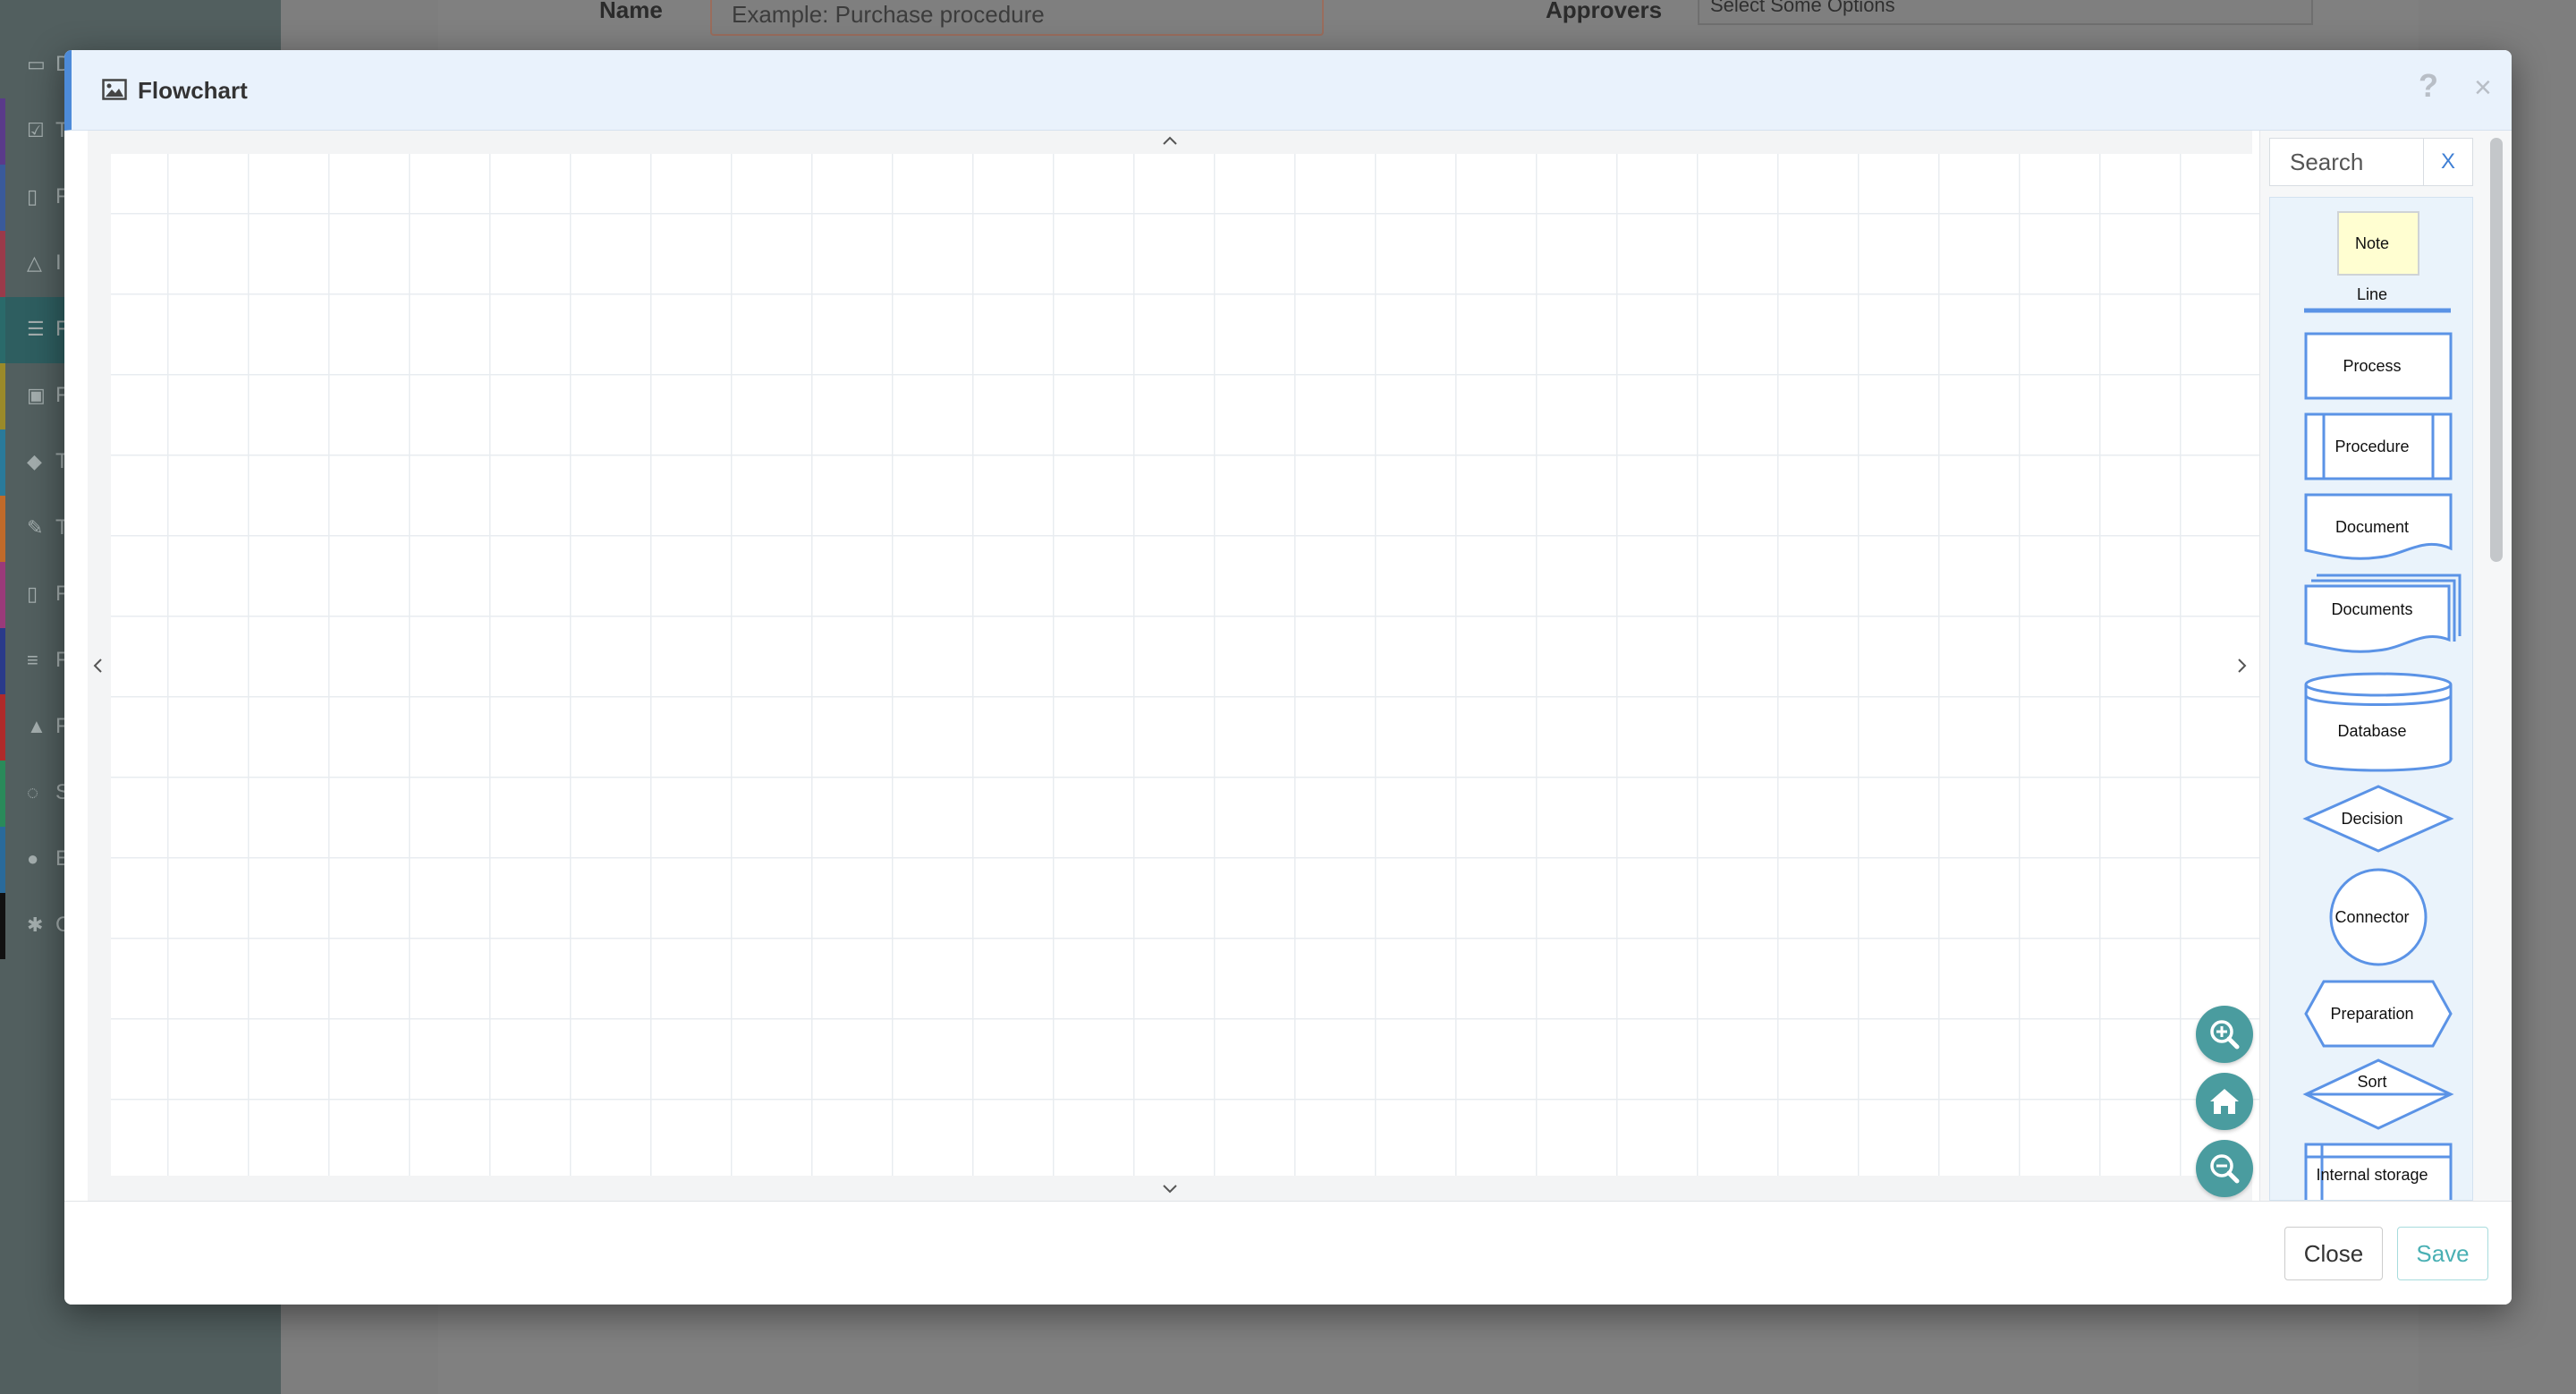 This screenshot has width=2576, height=1394. What do you see at coordinates (35, 925) in the screenshot?
I see `gear-icon: ✱` at bounding box center [35, 925].